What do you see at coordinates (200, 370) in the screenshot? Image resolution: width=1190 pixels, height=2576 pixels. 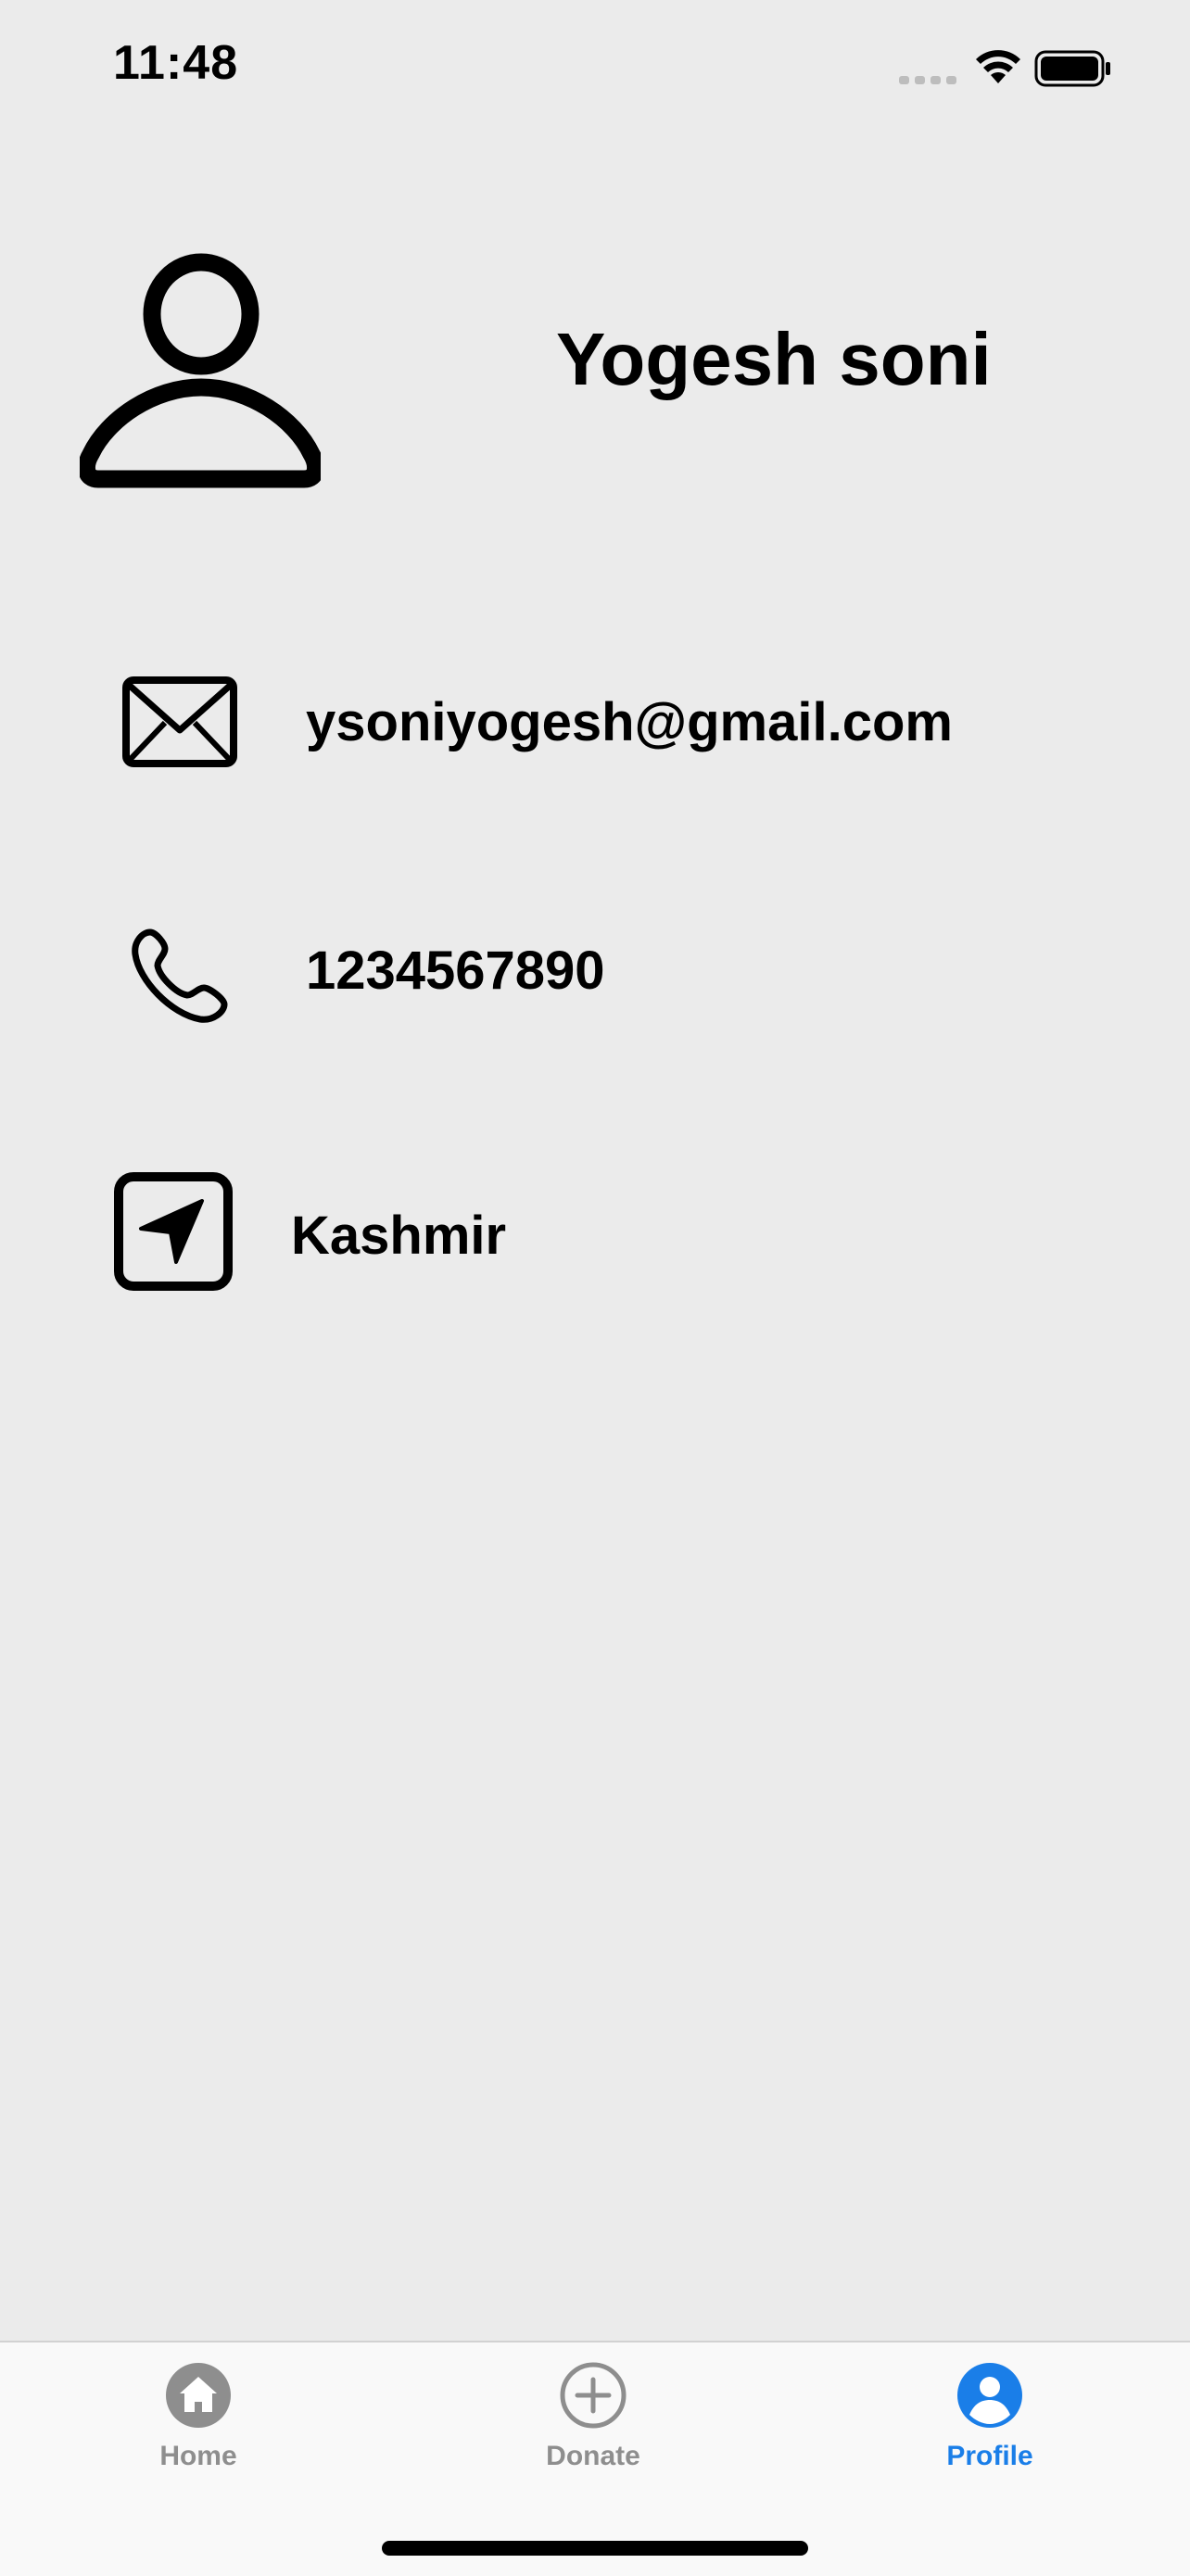 I see `person-outline-icon` at bounding box center [200, 370].